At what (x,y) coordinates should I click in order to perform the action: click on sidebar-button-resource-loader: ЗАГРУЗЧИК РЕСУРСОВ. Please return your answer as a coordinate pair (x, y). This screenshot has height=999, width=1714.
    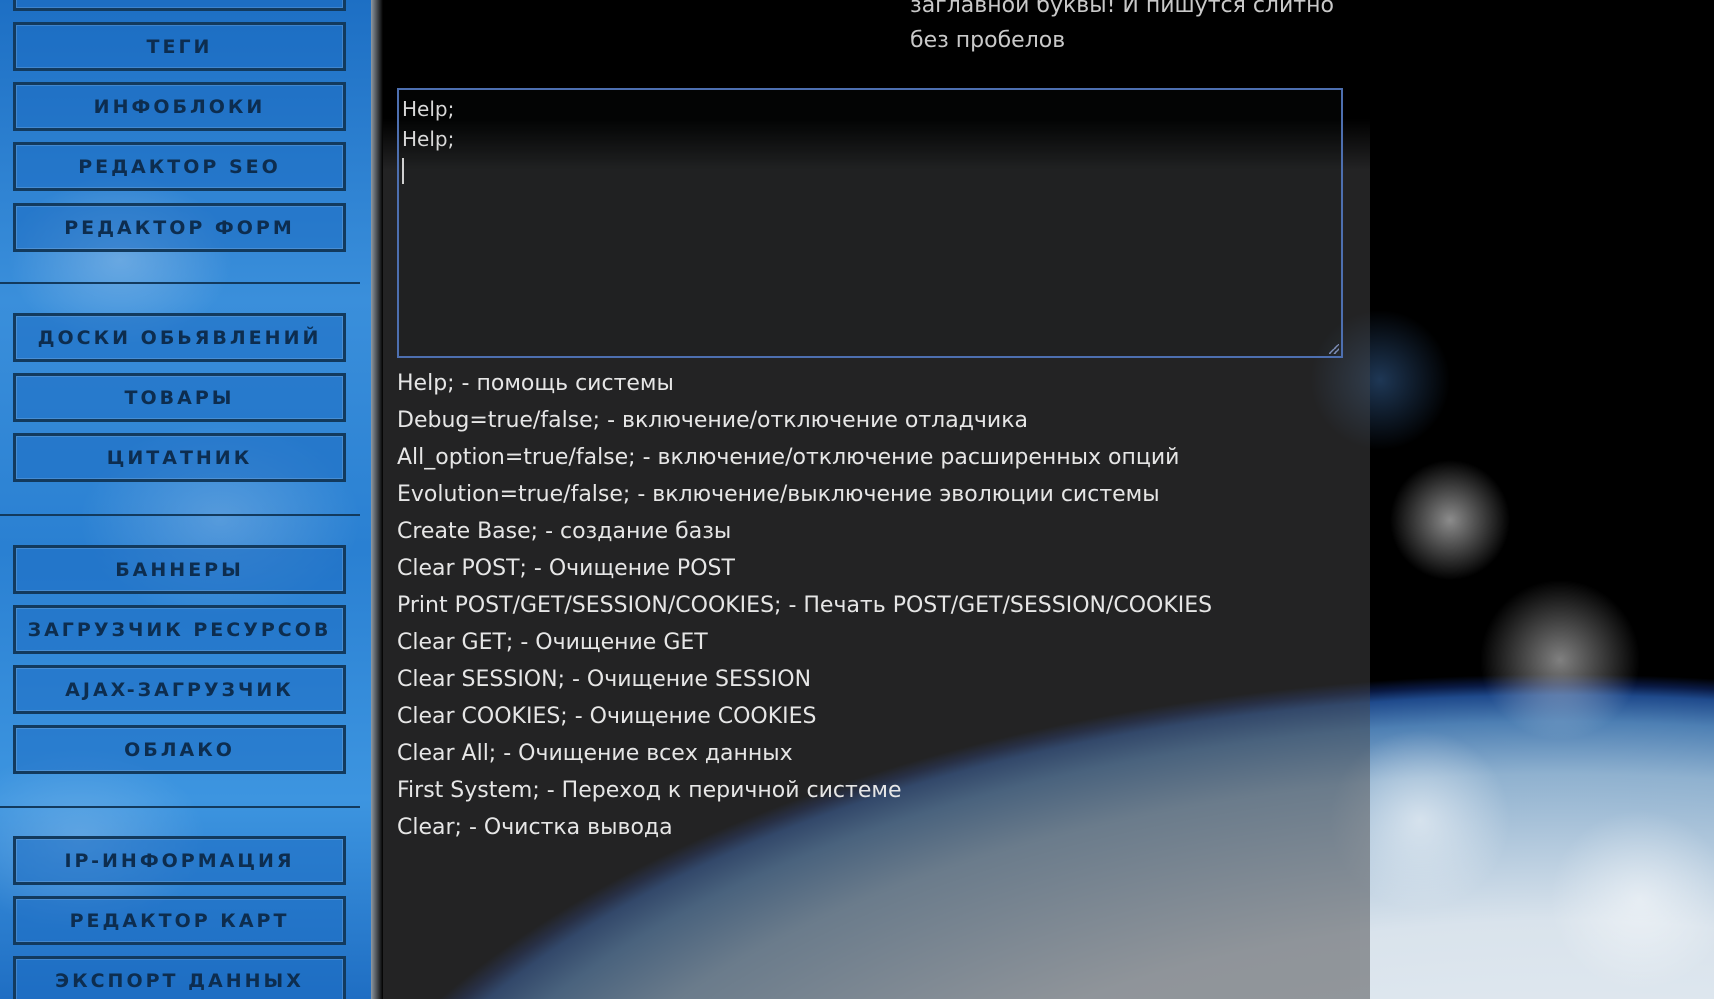
    Looking at the image, I should click on (179, 629).